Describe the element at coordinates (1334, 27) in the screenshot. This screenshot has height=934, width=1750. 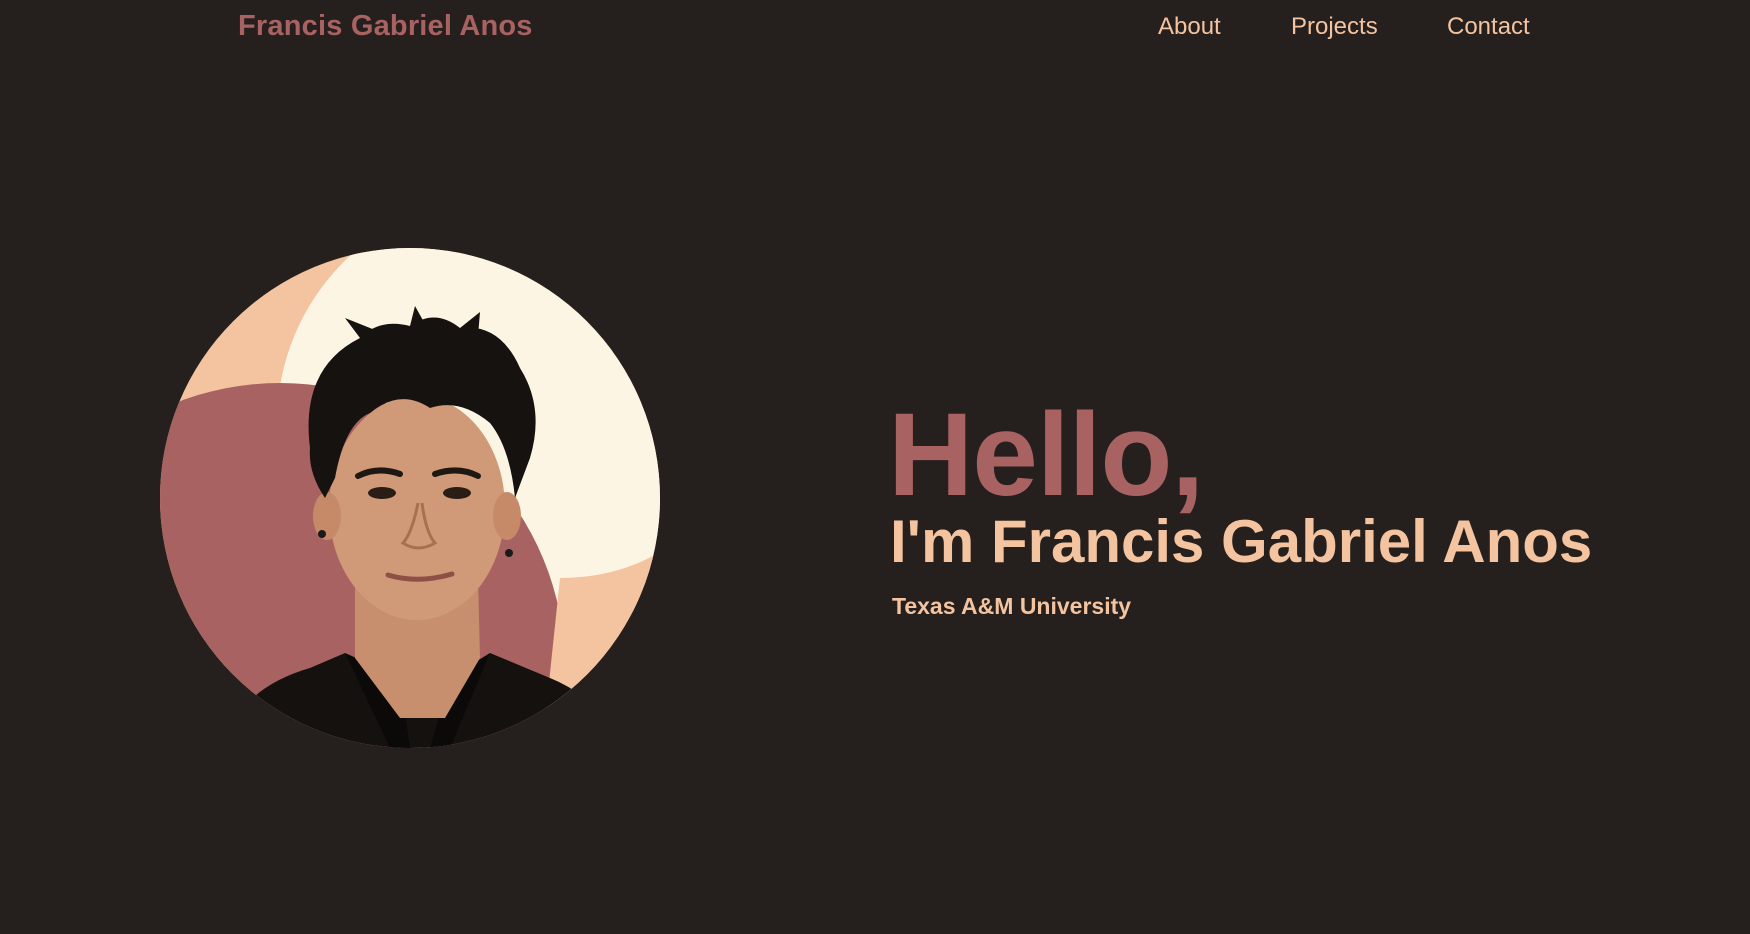
I see `nav-link-projects: Projects` at that location.